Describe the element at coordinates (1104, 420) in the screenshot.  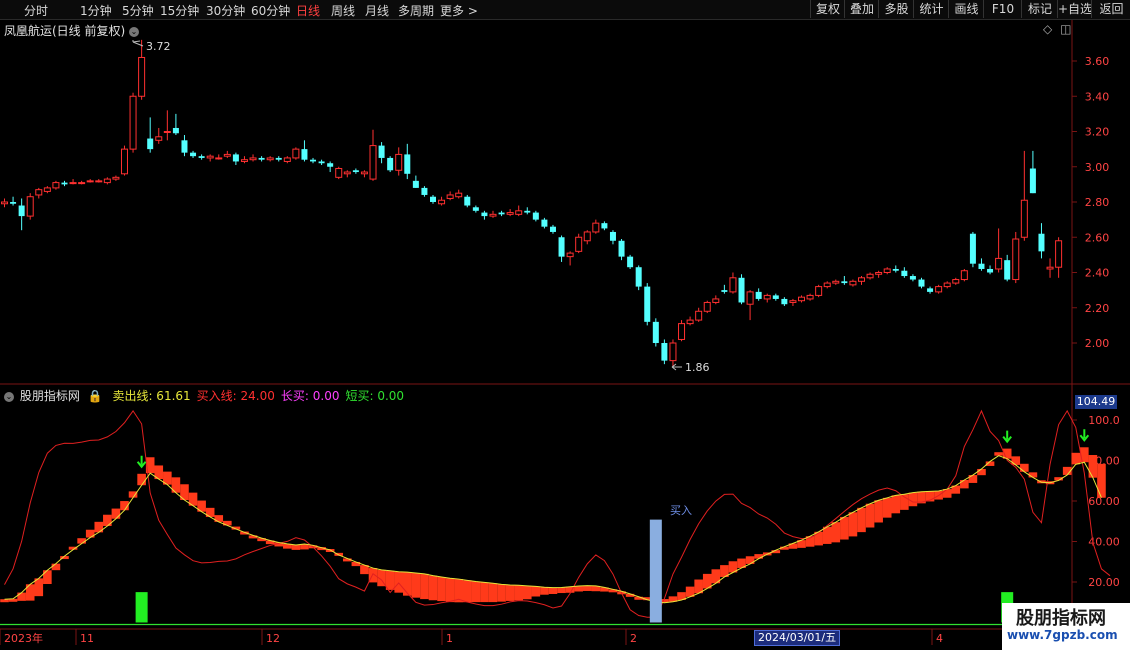
I see `indicator-tick-label: 100.0` at that location.